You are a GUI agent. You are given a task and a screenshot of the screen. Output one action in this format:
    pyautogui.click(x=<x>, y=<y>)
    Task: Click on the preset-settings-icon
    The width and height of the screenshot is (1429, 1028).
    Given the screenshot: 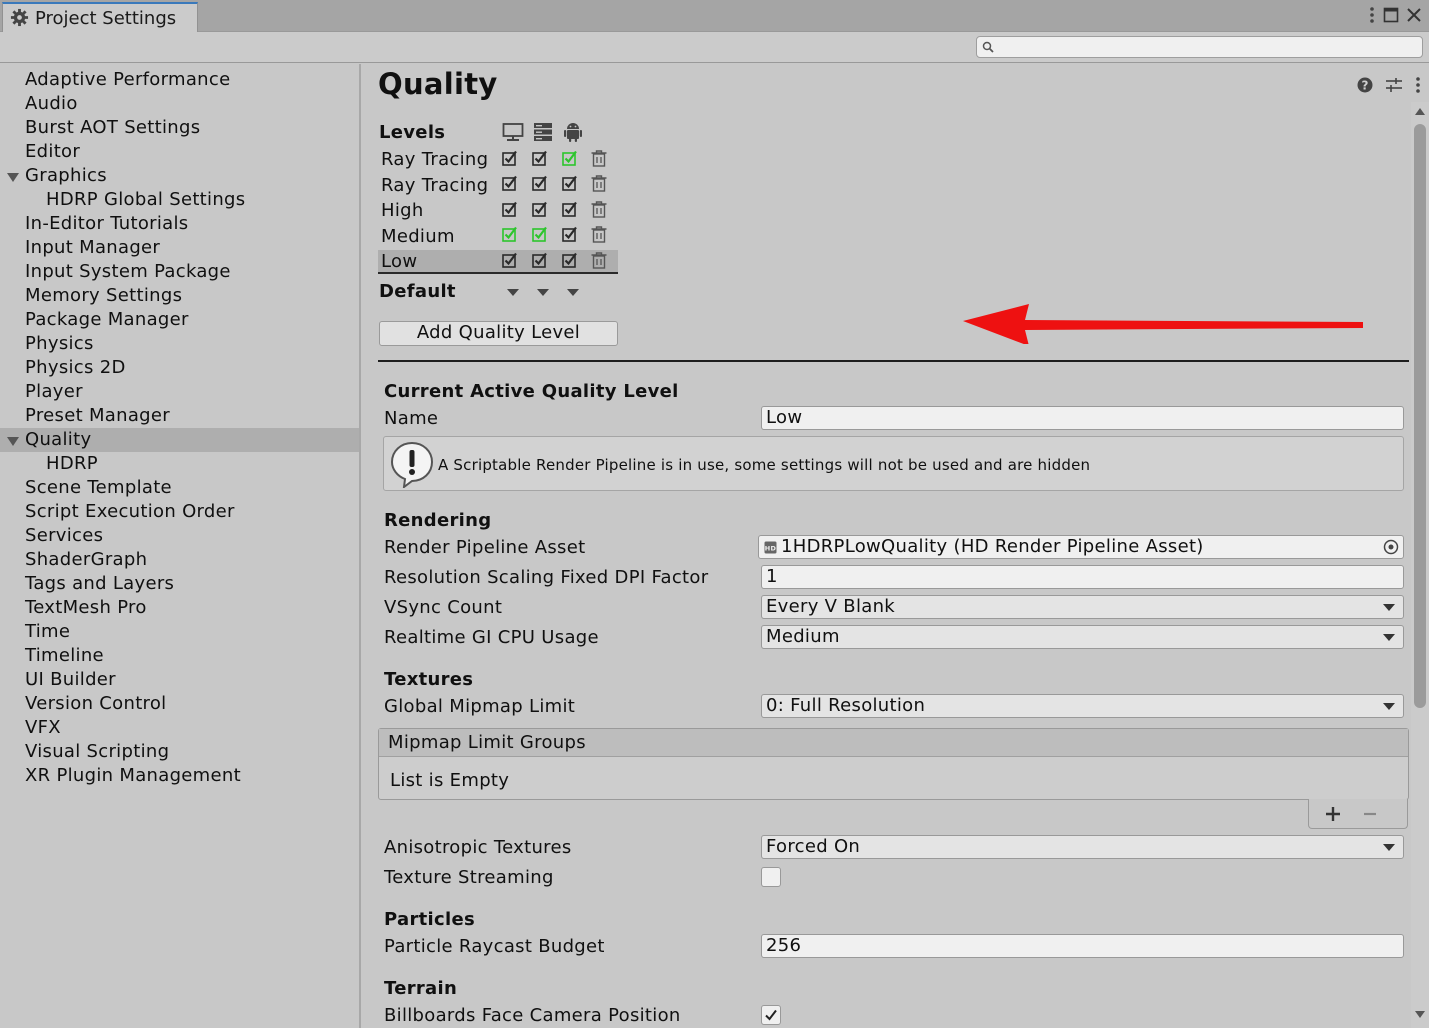 What is the action you would take?
    pyautogui.click(x=1394, y=85)
    